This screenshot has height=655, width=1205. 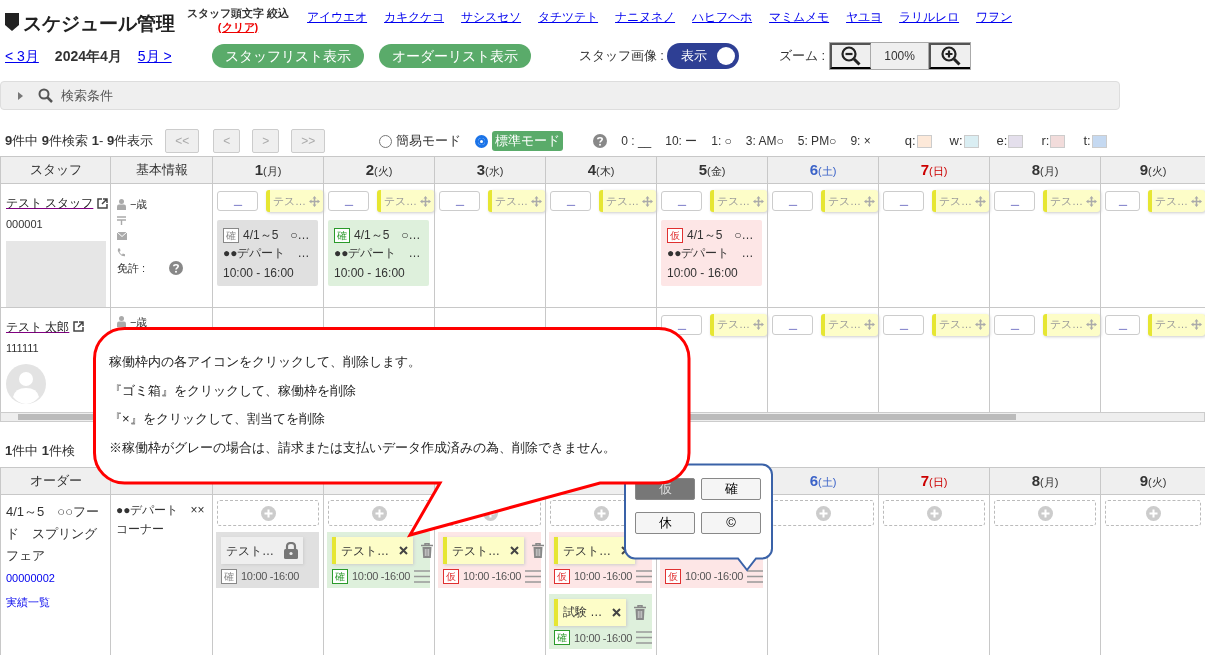 What do you see at coordinates (934, 481) in the screenshot?
I see `day-header: 7(日)` at bounding box center [934, 481].